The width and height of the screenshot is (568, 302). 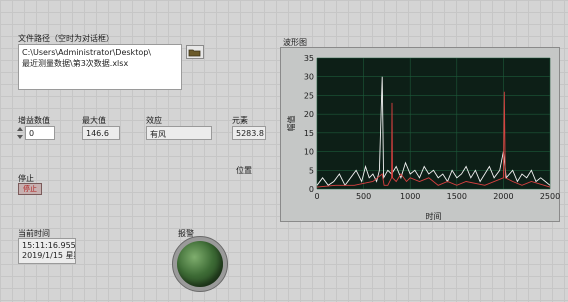 I want to click on status-label: 效应, so click(x=154, y=120).